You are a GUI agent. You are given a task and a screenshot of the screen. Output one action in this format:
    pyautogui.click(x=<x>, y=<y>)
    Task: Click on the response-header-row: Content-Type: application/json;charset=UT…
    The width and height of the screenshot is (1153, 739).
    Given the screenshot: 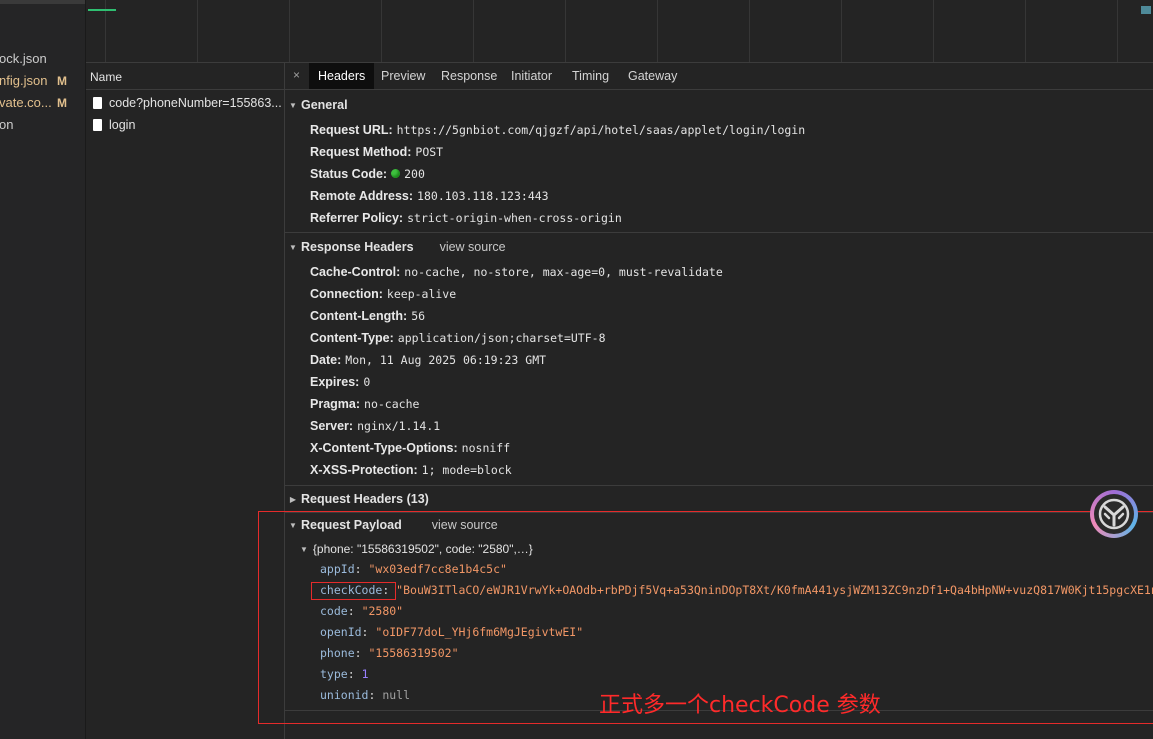 What is the action you would take?
    pyautogui.click(x=458, y=338)
    